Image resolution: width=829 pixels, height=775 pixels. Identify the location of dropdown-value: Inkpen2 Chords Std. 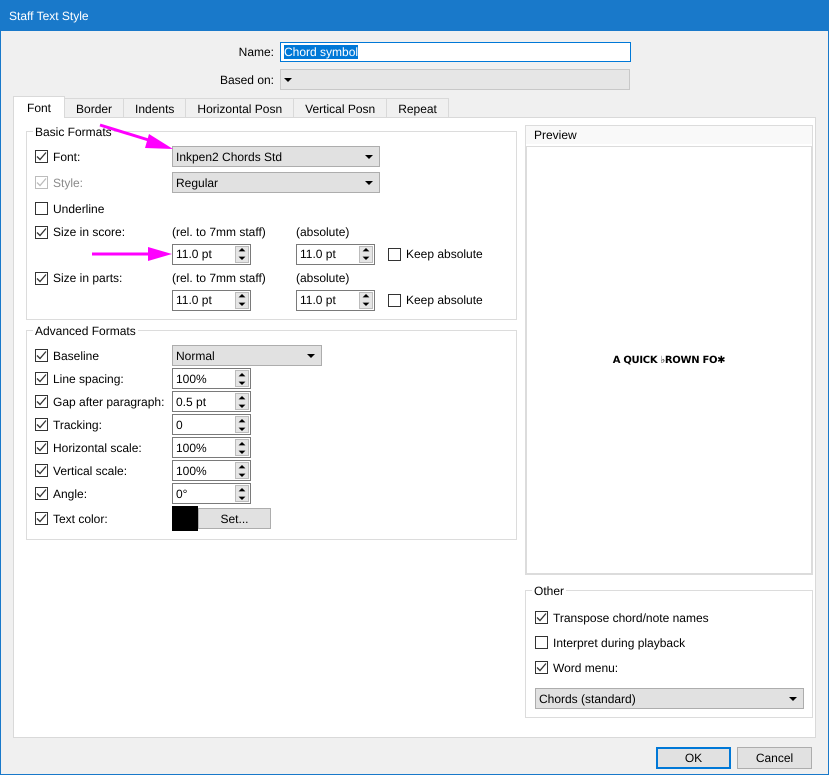
(229, 157).